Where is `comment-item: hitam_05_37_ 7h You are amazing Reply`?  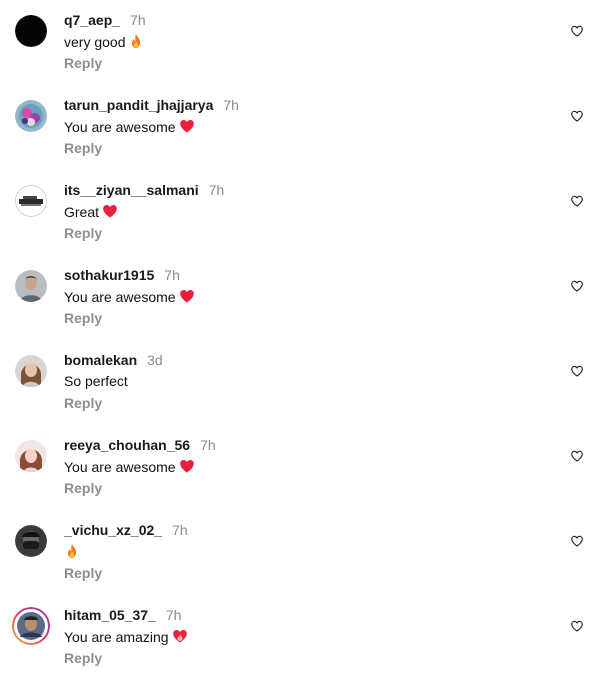 comment-item: hitam_05_37_ 7h You are amazing Reply is located at coordinates (300, 637).